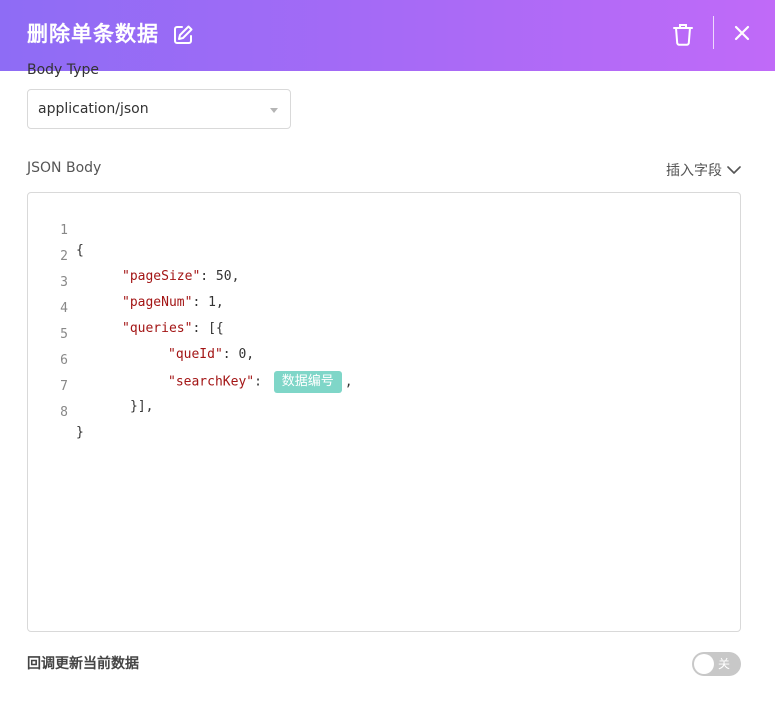 Image resolution: width=775 pixels, height=711 pixels. I want to click on trash-icon, so click(683, 34).